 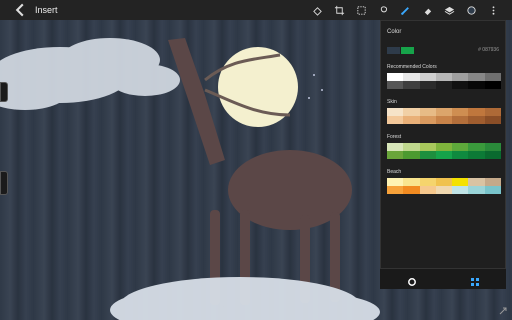 I want to click on grid-icon, so click(x=475, y=280).